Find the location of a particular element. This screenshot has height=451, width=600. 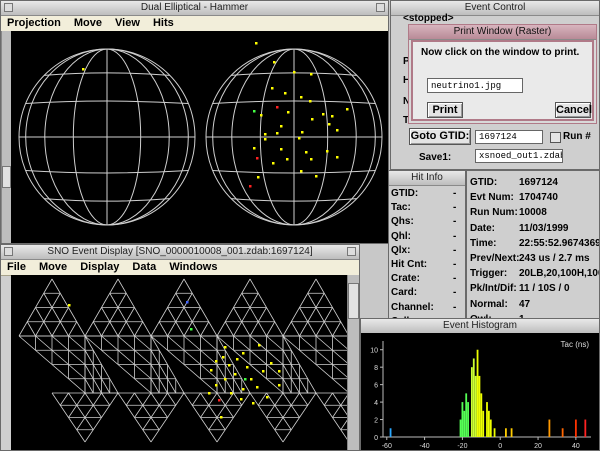

event-info-label: Evt Num: is located at coordinates (492, 198).